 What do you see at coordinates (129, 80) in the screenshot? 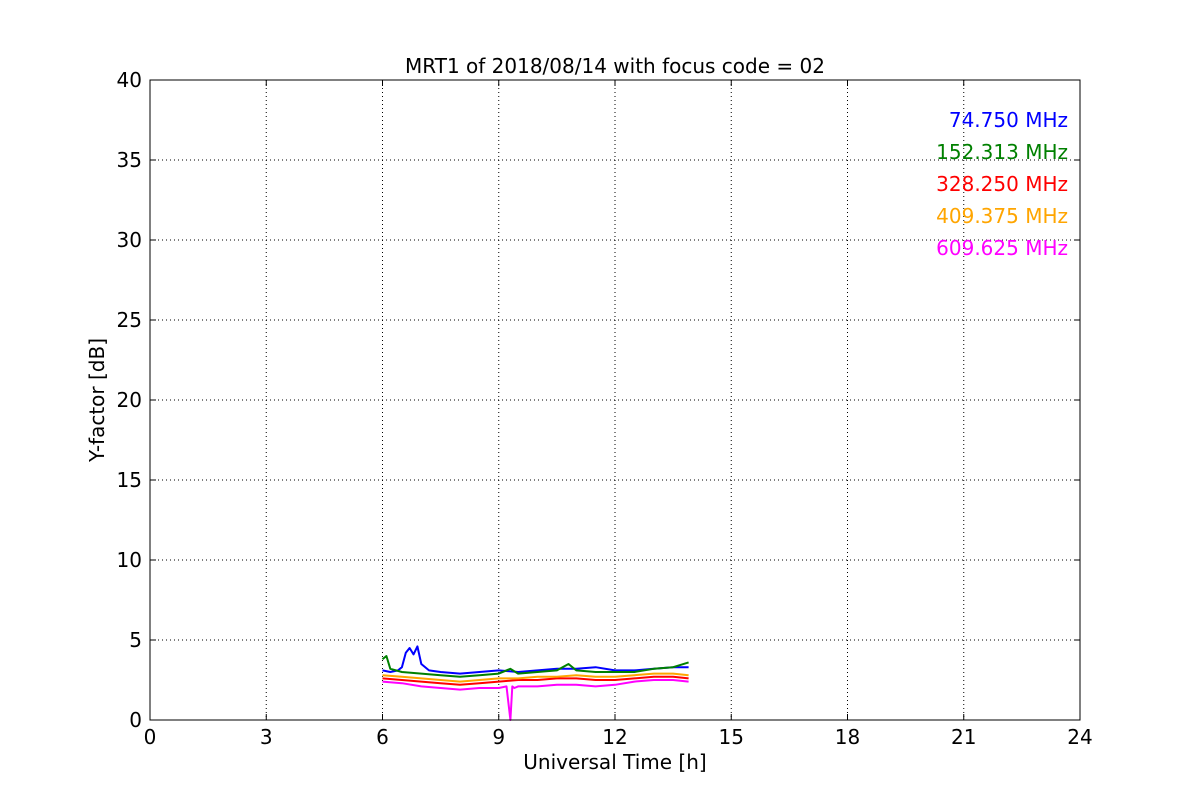
I see `y-tick-label: 40` at bounding box center [129, 80].